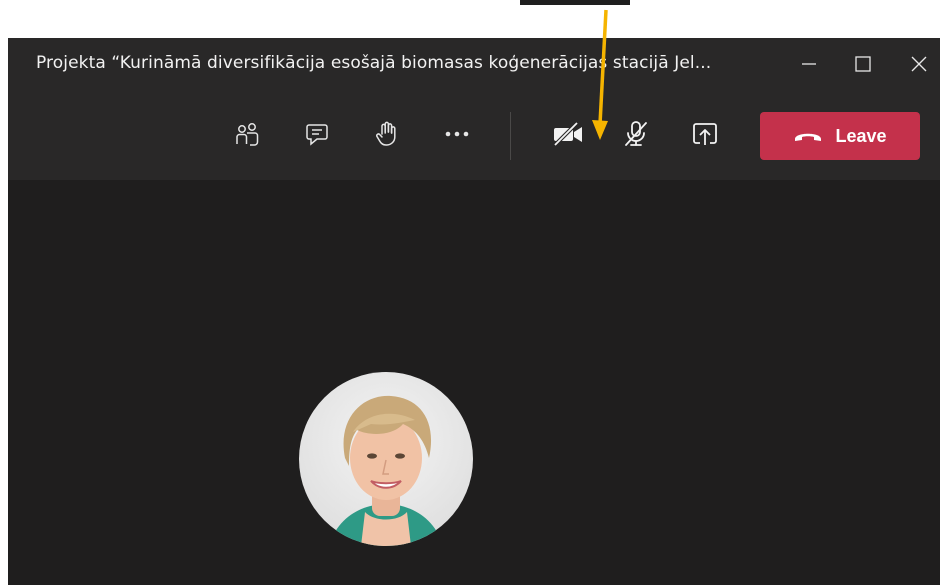 This screenshot has height=585, width=940. What do you see at coordinates (510, 136) in the screenshot?
I see `toolbar-divider` at bounding box center [510, 136].